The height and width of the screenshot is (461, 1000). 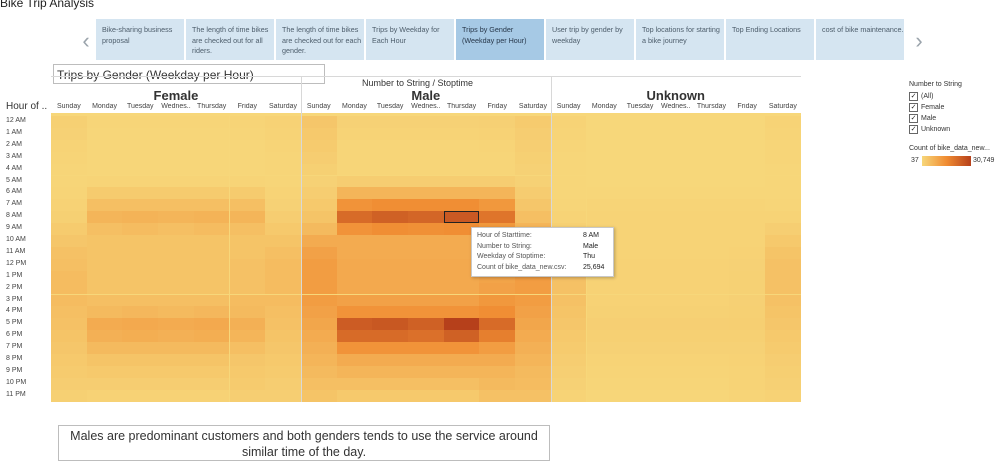 What do you see at coordinates (426, 106) in the screenshot?
I see `day-label-male-3: Wednes..` at bounding box center [426, 106].